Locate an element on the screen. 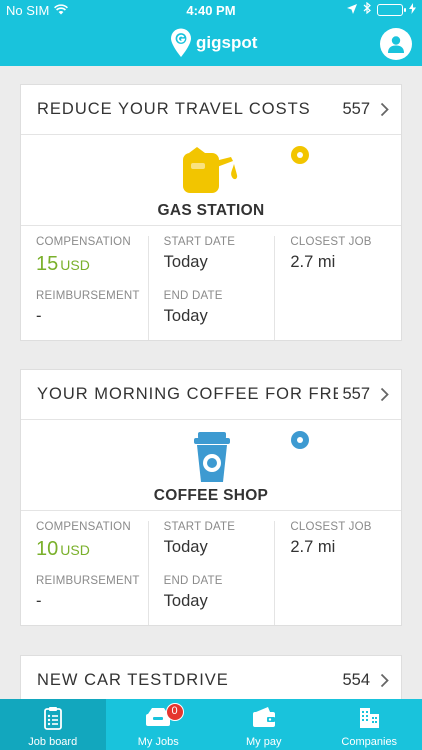 This screenshot has width=422, height=750. notification-badge: 0 is located at coordinates (174, 712).